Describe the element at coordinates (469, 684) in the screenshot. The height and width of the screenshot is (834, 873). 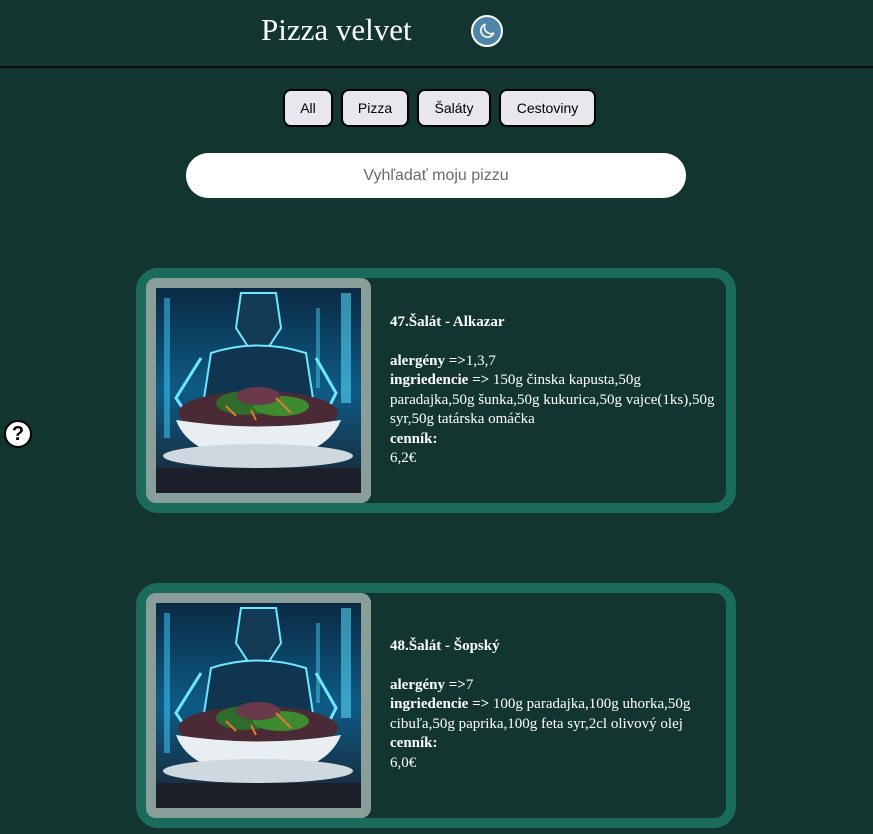
I see `allergens-value: 7` at that location.